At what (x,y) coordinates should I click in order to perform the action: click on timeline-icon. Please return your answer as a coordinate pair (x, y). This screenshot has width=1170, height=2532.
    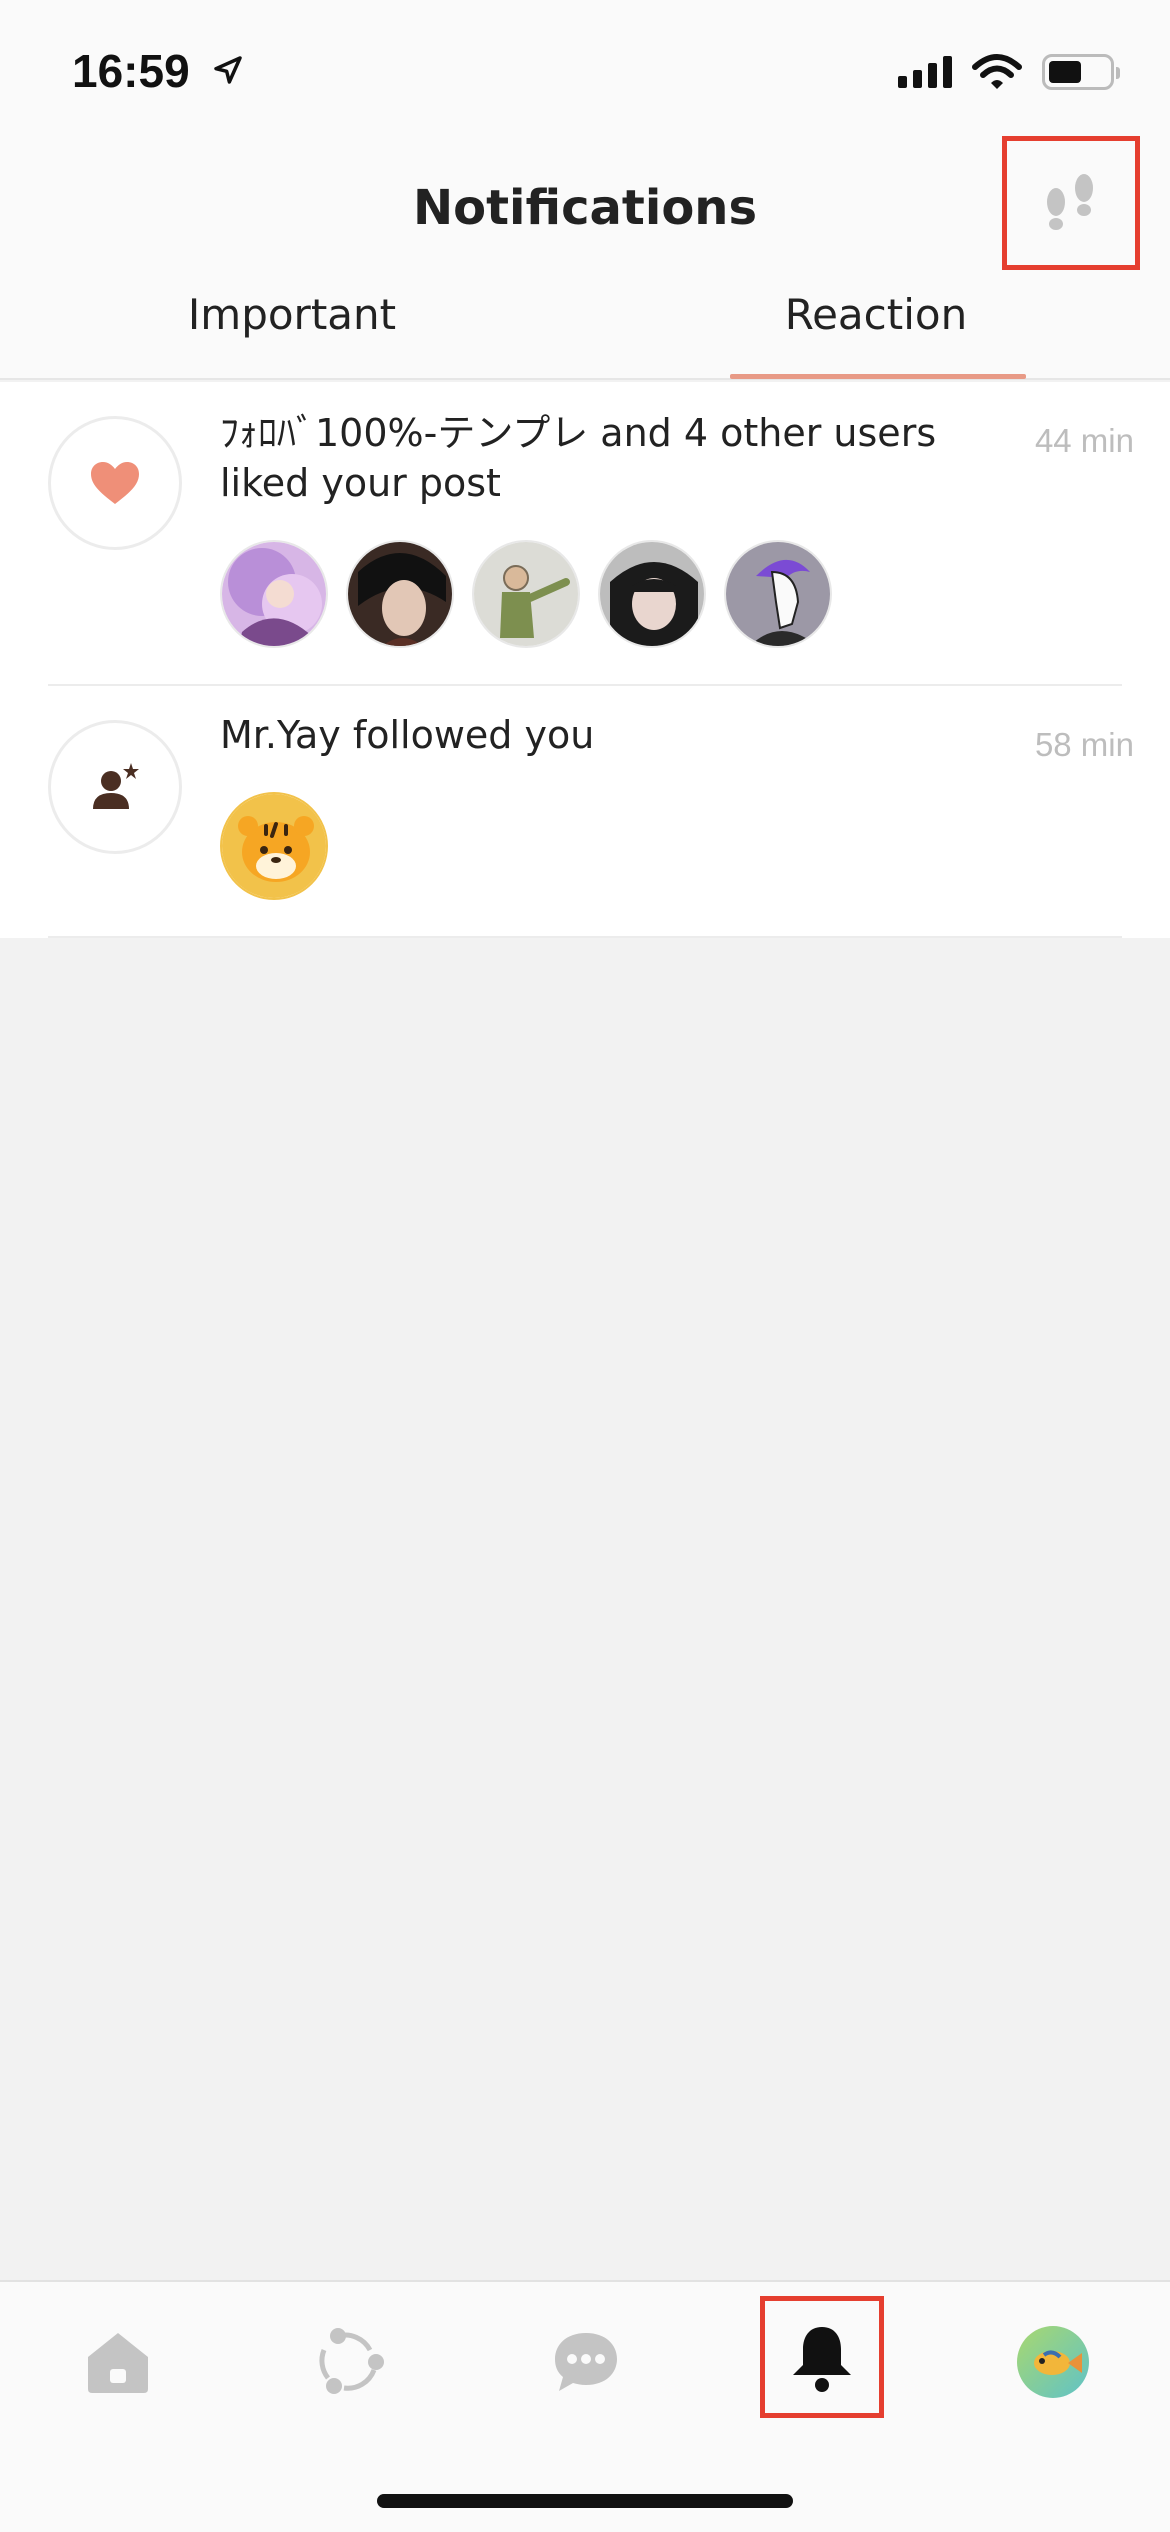
    Looking at the image, I should click on (351, 2361).